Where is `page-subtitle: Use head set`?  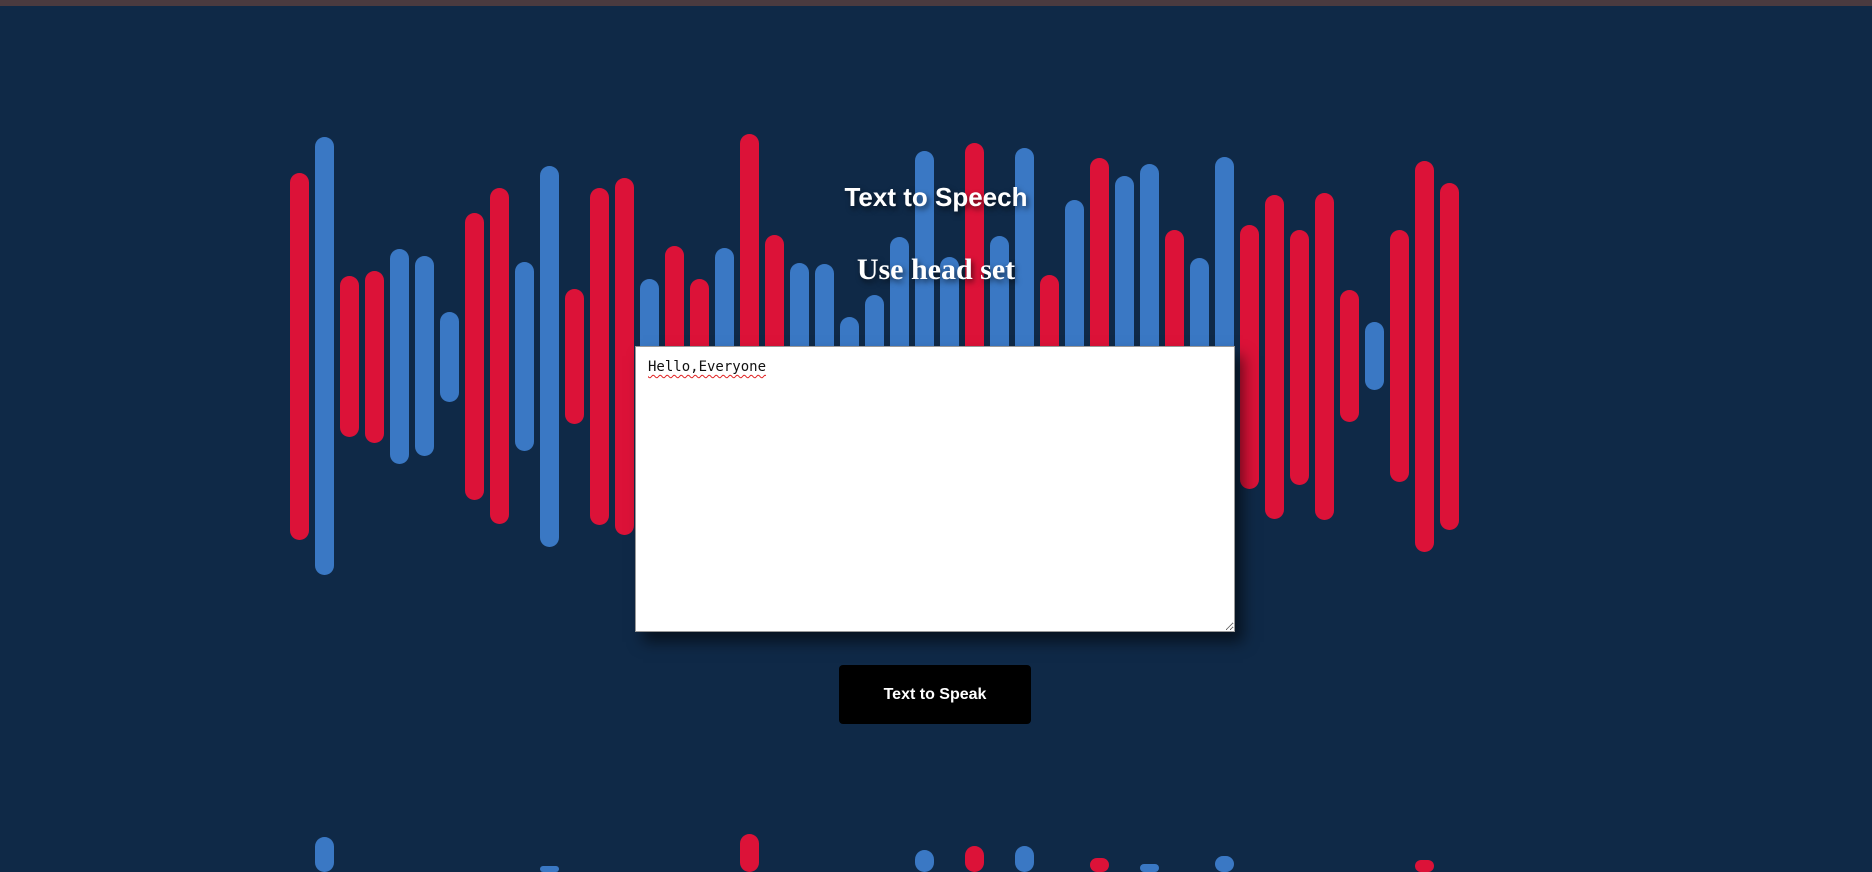
page-subtitle: Use head set is located at coordinates (936, 269).